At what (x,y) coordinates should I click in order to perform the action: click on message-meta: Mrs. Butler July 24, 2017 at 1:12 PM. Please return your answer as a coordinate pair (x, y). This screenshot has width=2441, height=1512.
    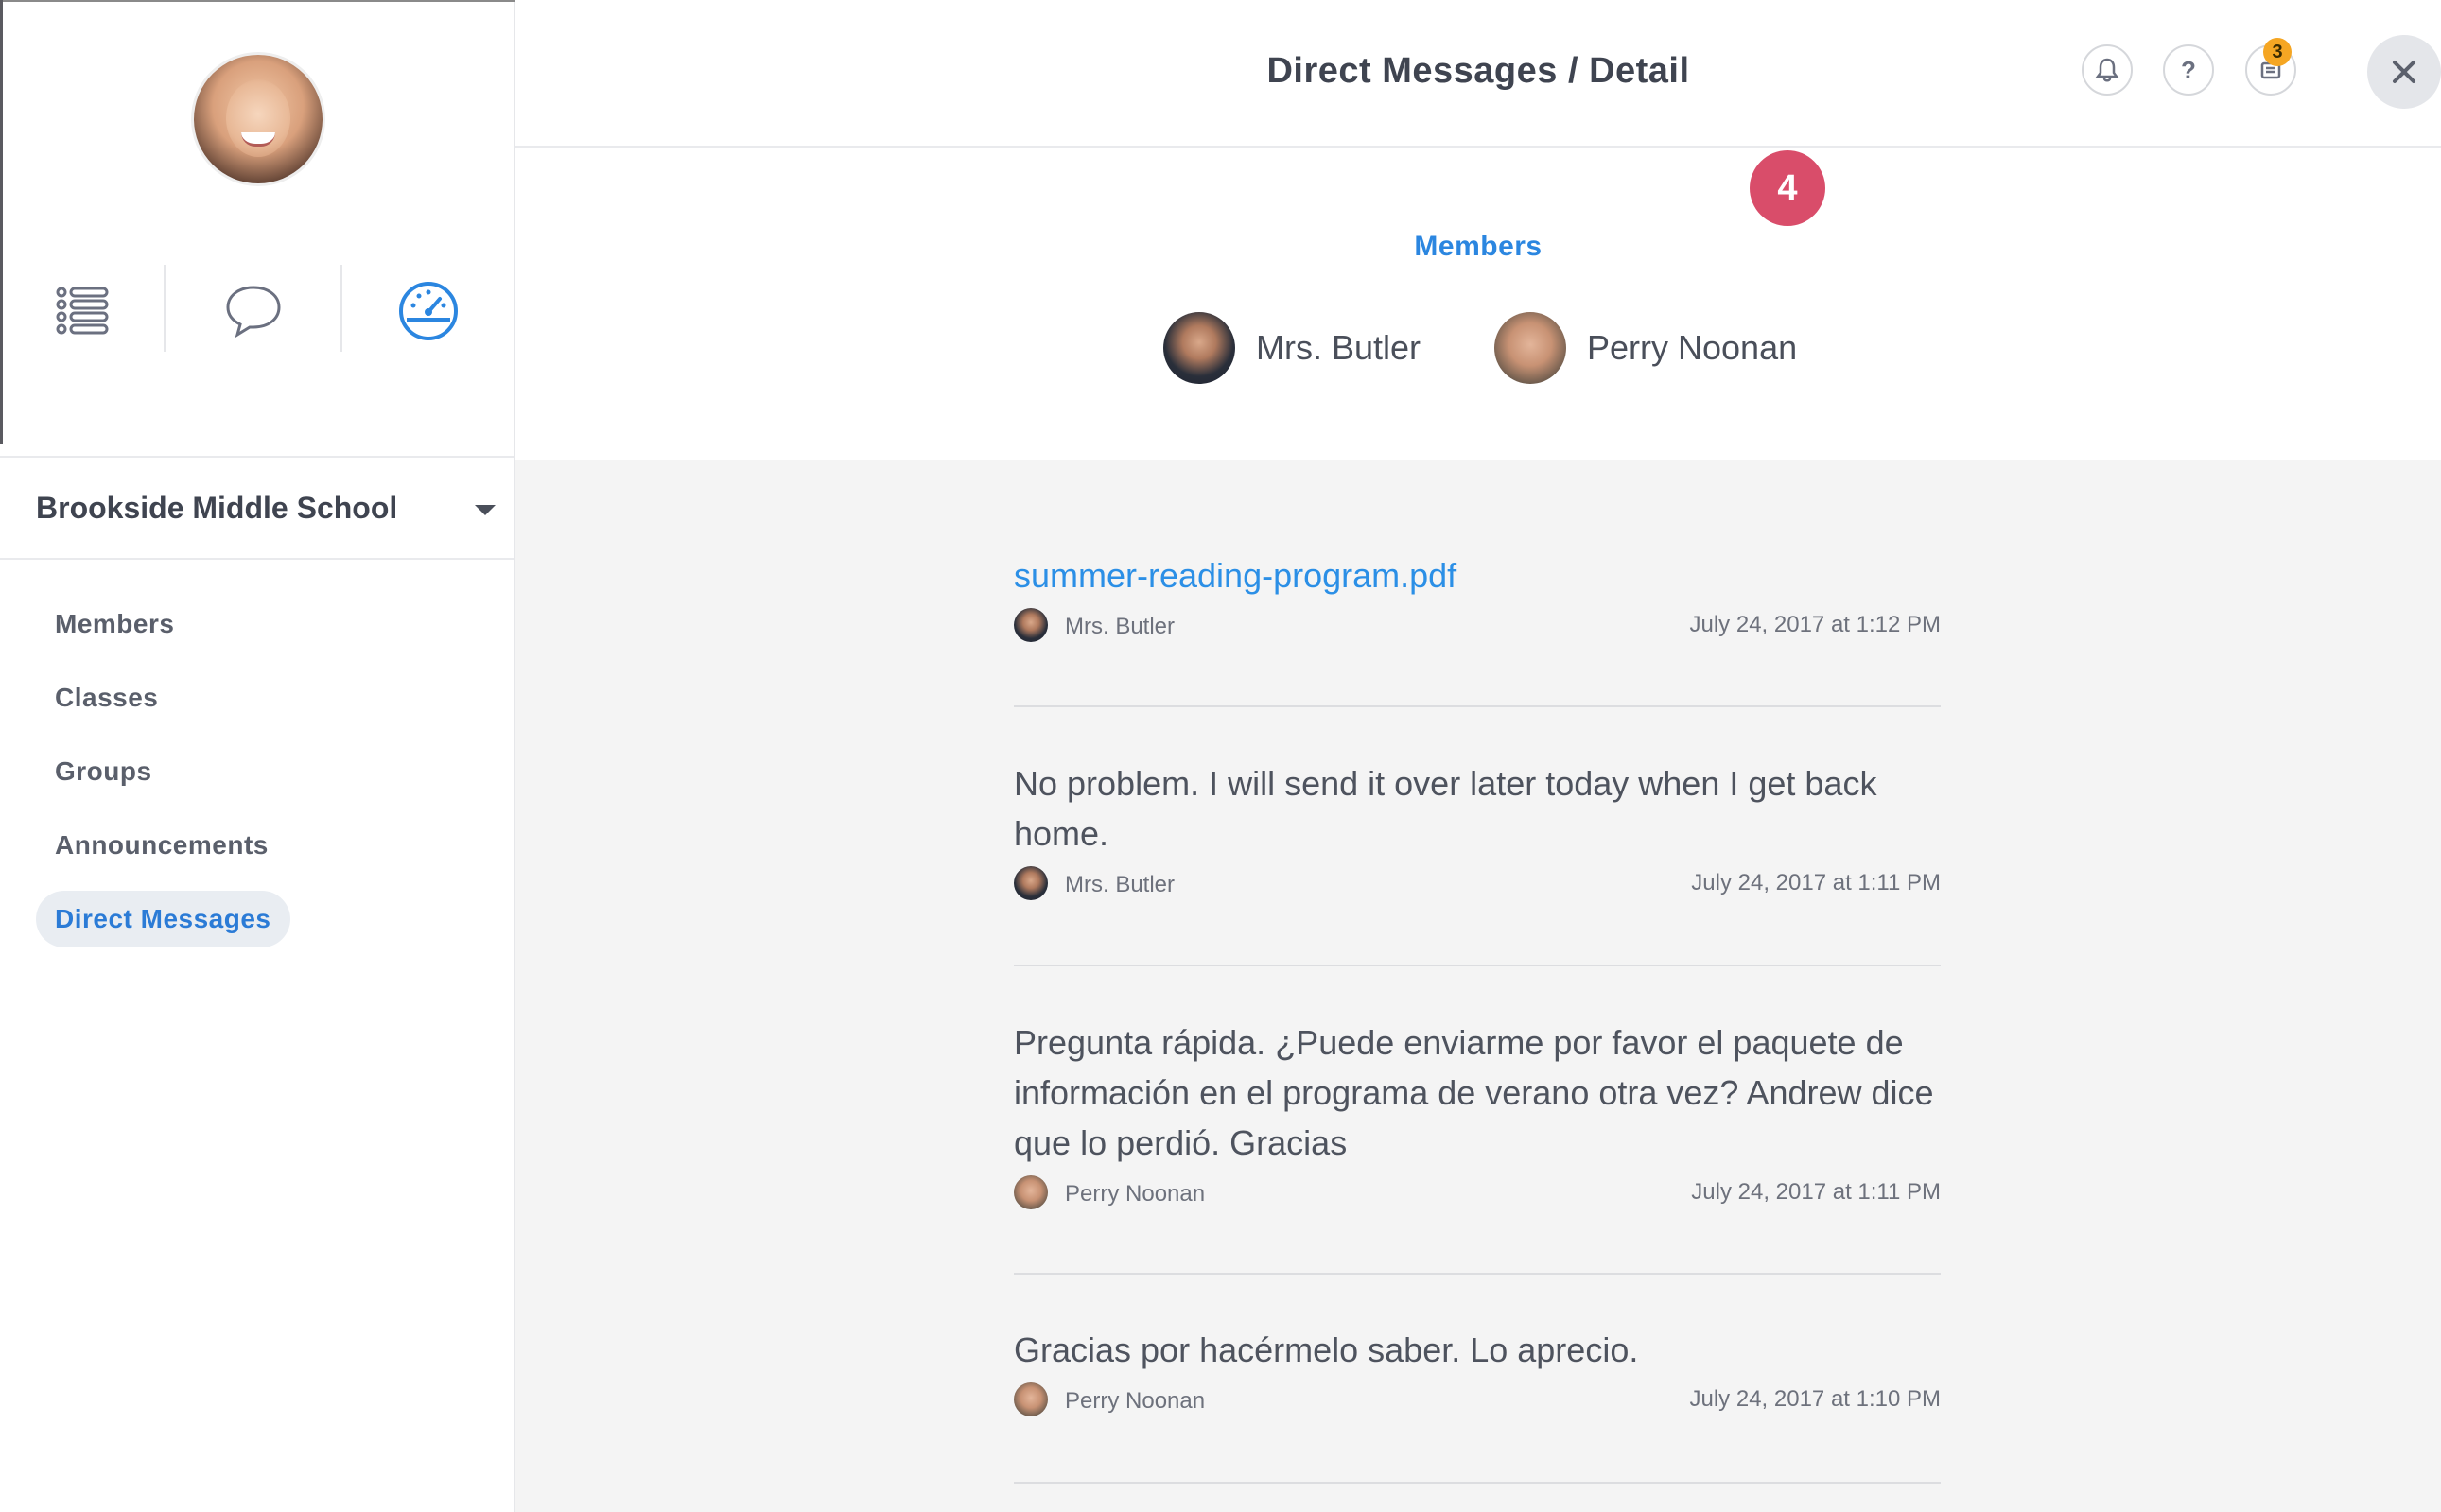
    Looking at the image, I should click on (1477, 625).